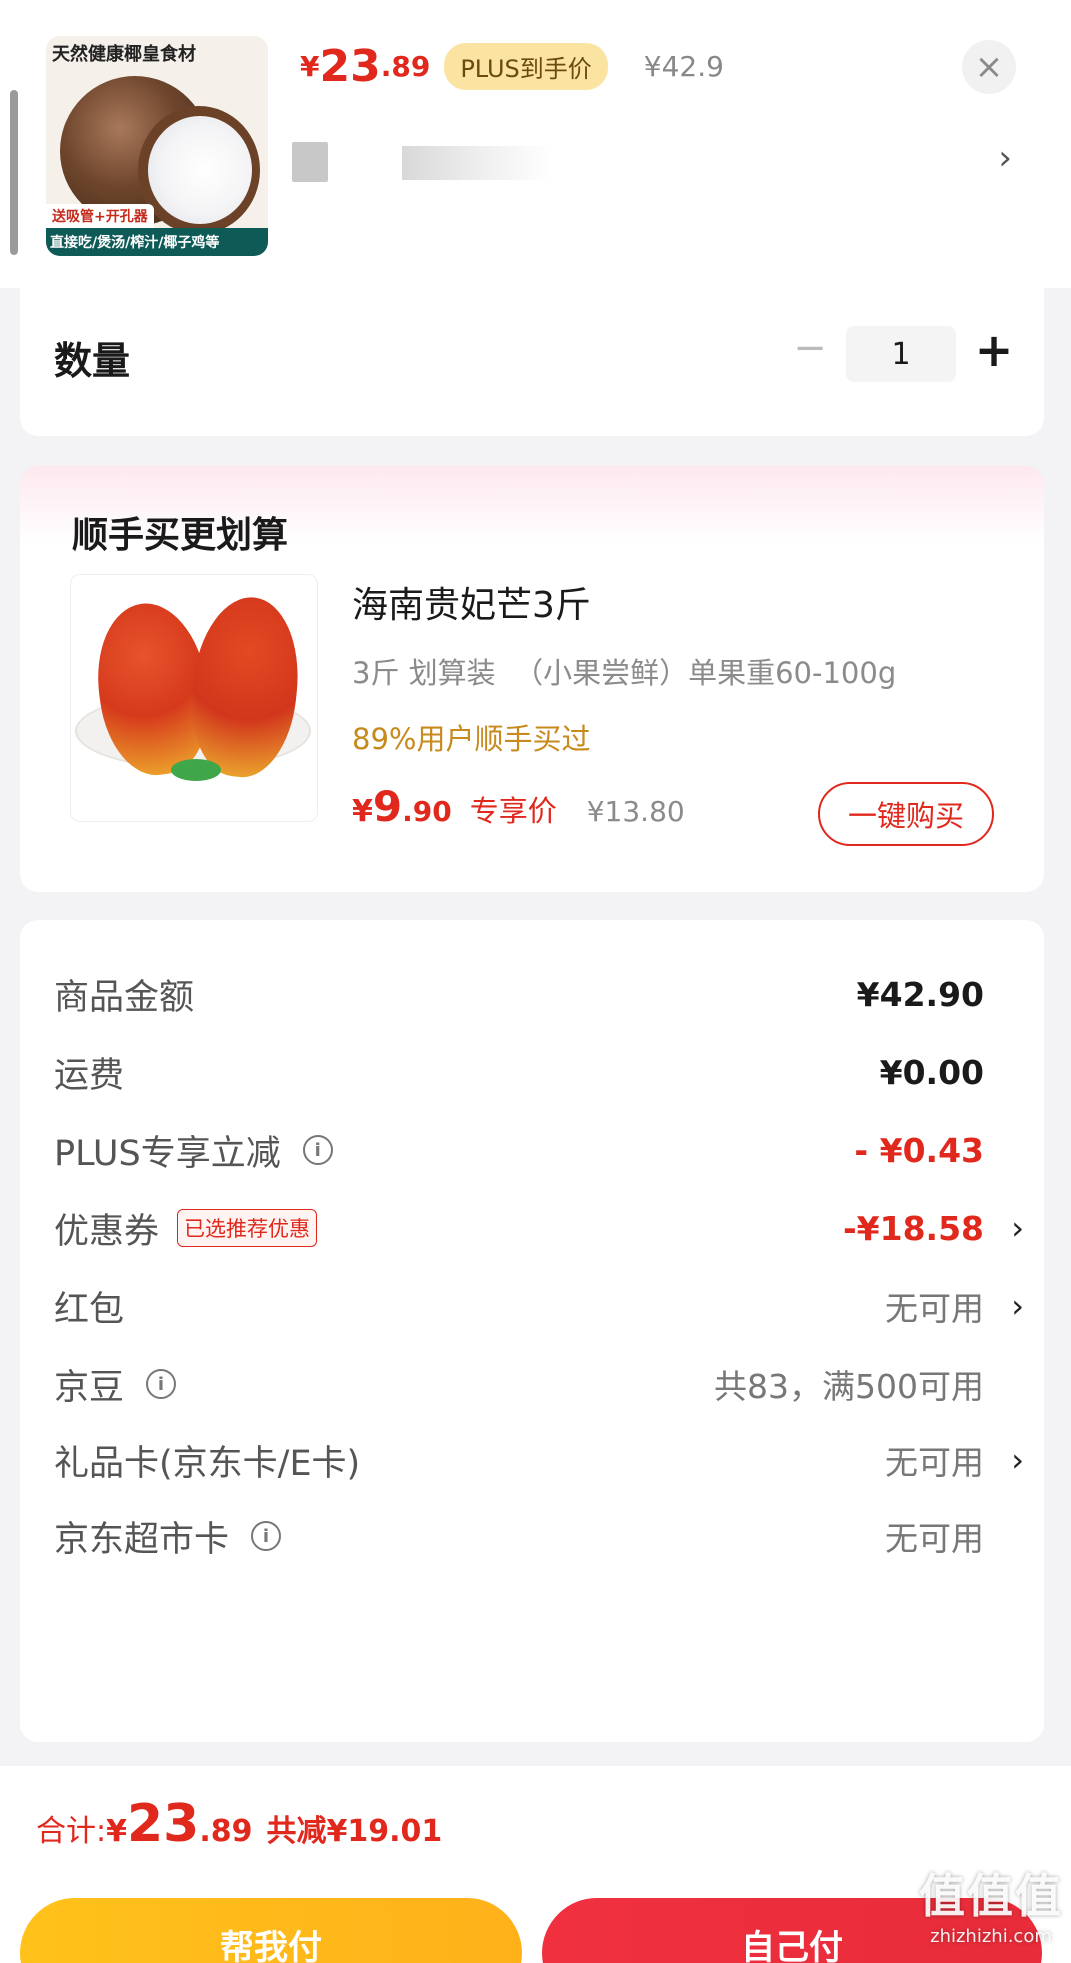  Describe the element at coordinates (539, 1228) in the screenshot. I see `summary-row-coupon: 优惠券 已选推荐优惠 -¥18.58 ›` at that location.